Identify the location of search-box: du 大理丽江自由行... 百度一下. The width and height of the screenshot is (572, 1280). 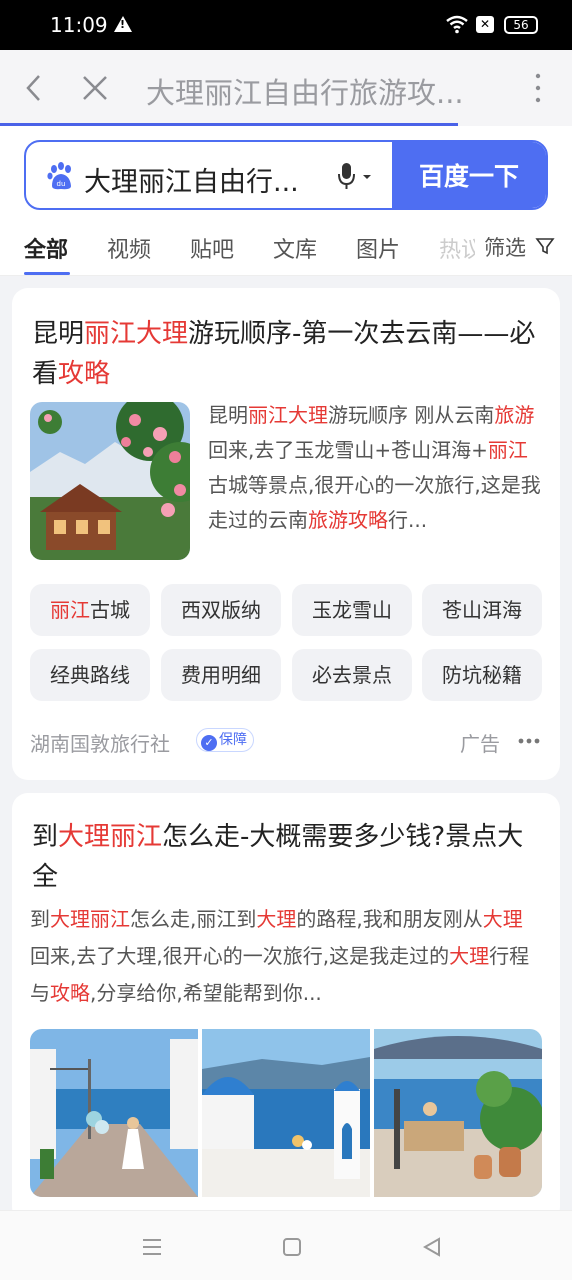
(286, 175).